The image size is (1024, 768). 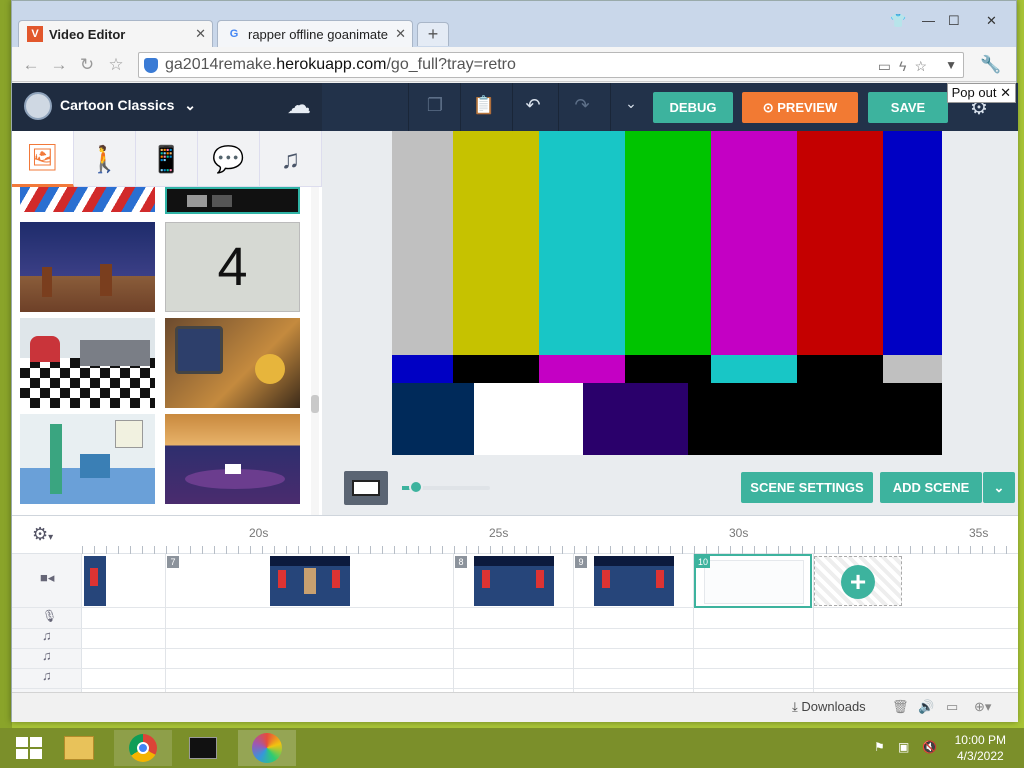 I want to click on dropdown-icon: ▼, so click(x=951, y=65).